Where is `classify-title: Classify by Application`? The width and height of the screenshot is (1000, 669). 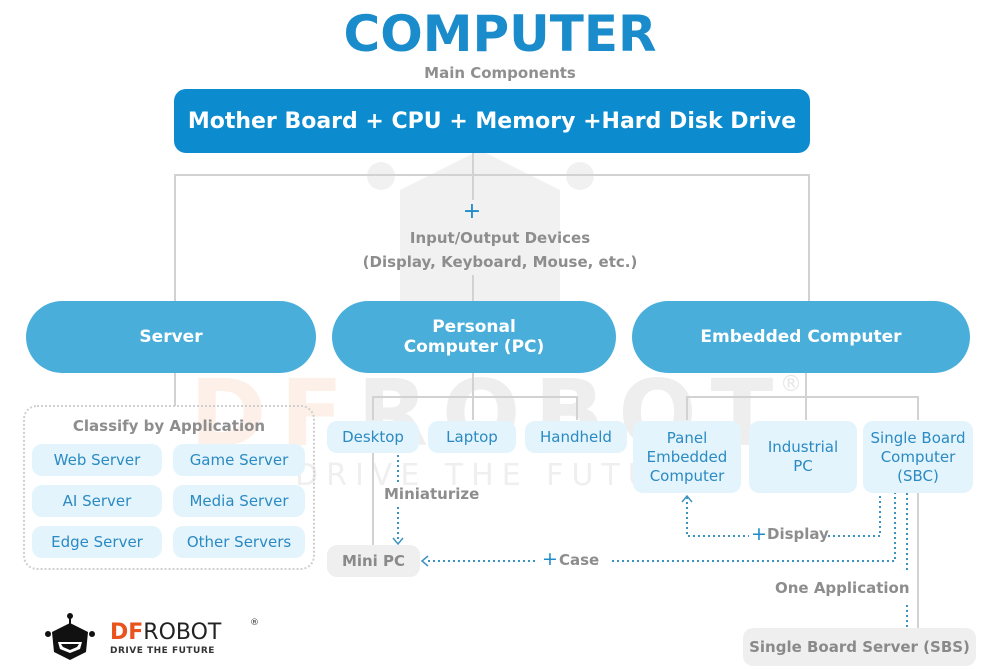 classify-title: Classify by Application is located at coordinates (169, 426).